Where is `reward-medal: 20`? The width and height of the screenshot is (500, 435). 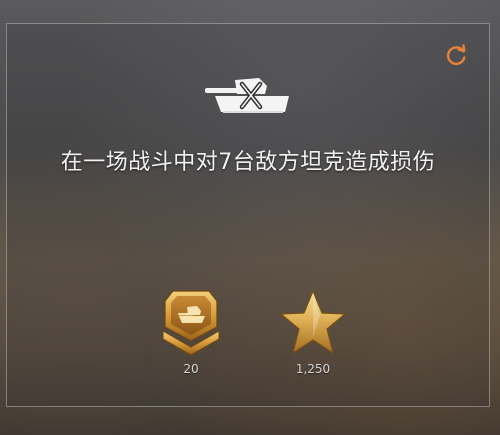
reward-medal: 20 is located at coordinates (191, 331).